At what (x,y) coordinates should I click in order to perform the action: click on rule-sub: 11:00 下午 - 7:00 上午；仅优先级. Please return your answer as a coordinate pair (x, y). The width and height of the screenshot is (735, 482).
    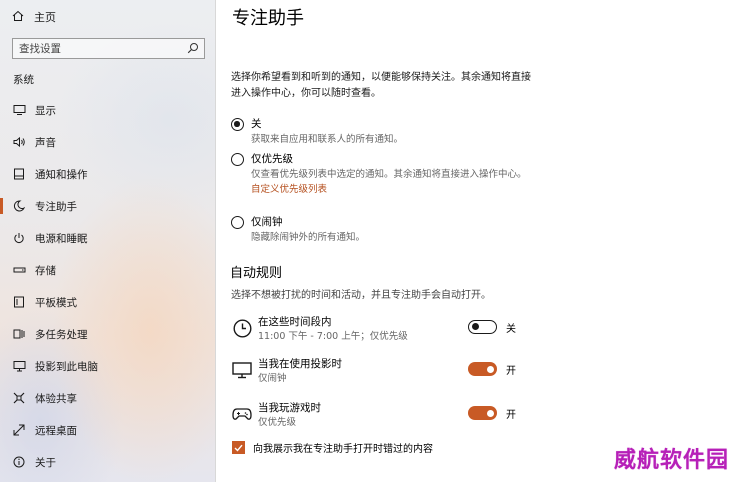
    Looking at the image, I should click on (333, 336).